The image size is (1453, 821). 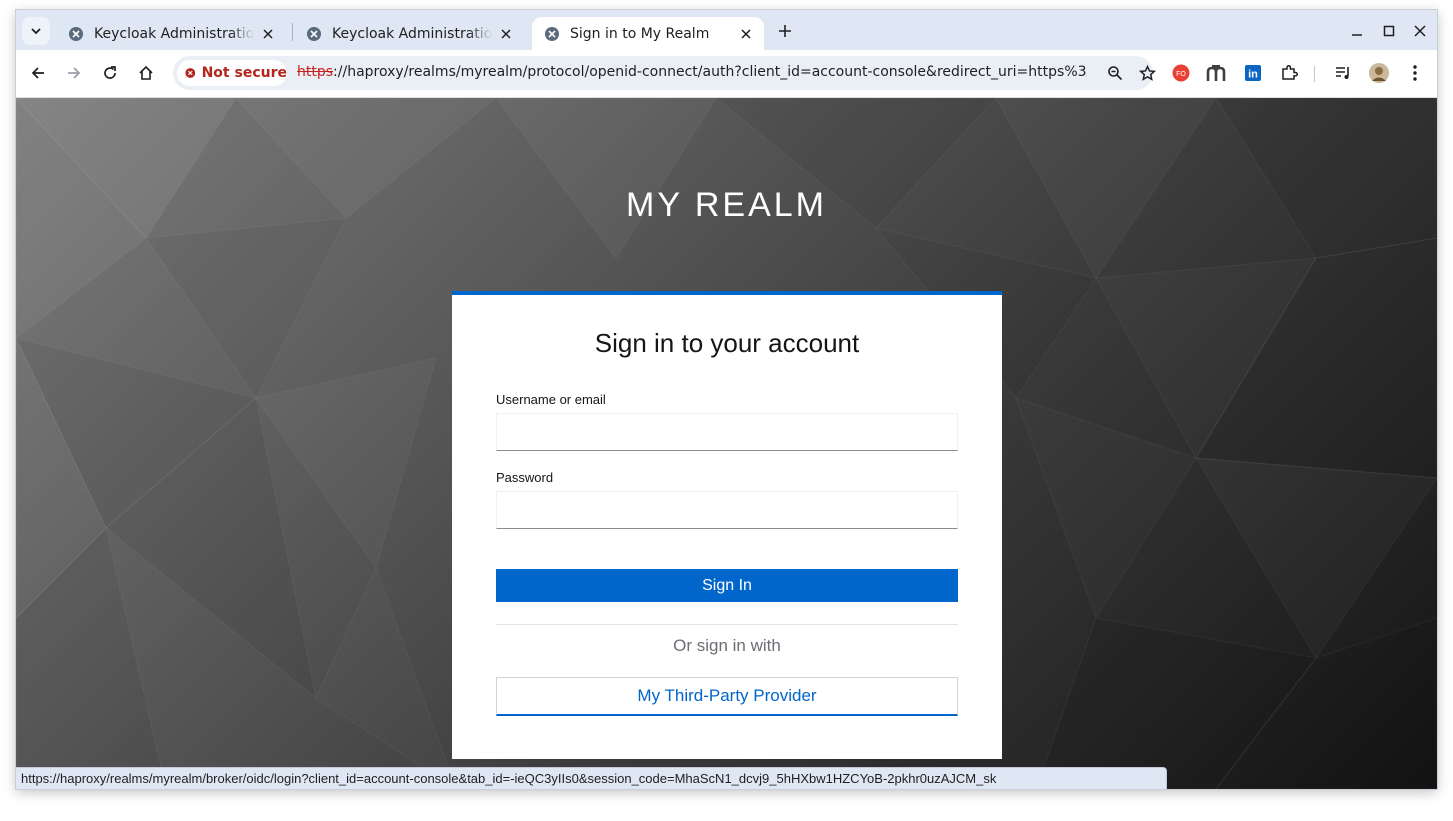 What do you see at coordinates (640, 33) in the screenshot?
I see `tab-title: Sign in to My Realm` at bounding box center [640, 33].